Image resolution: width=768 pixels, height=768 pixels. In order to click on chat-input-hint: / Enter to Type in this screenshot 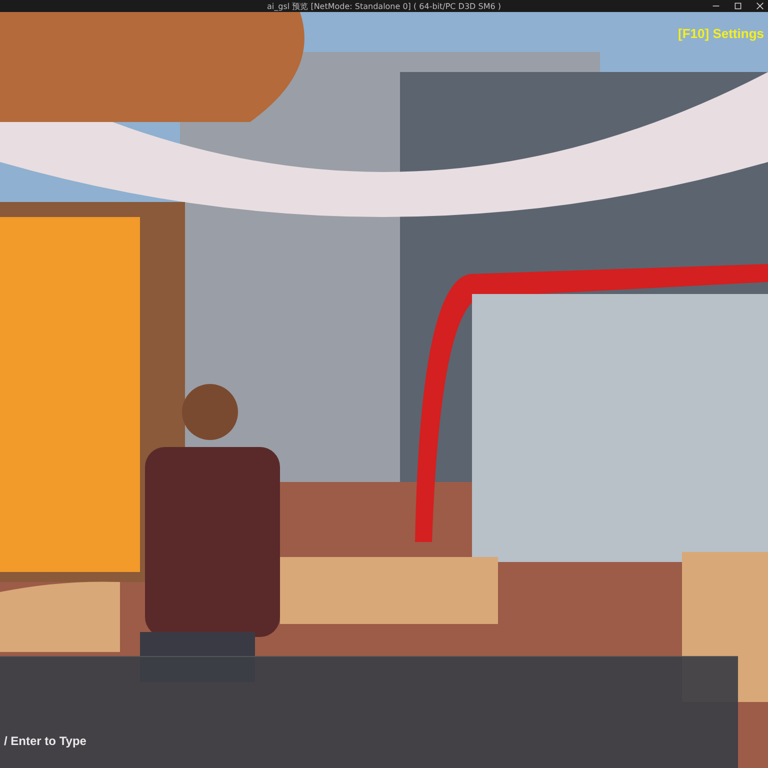, I will do `click(44, 741)`.